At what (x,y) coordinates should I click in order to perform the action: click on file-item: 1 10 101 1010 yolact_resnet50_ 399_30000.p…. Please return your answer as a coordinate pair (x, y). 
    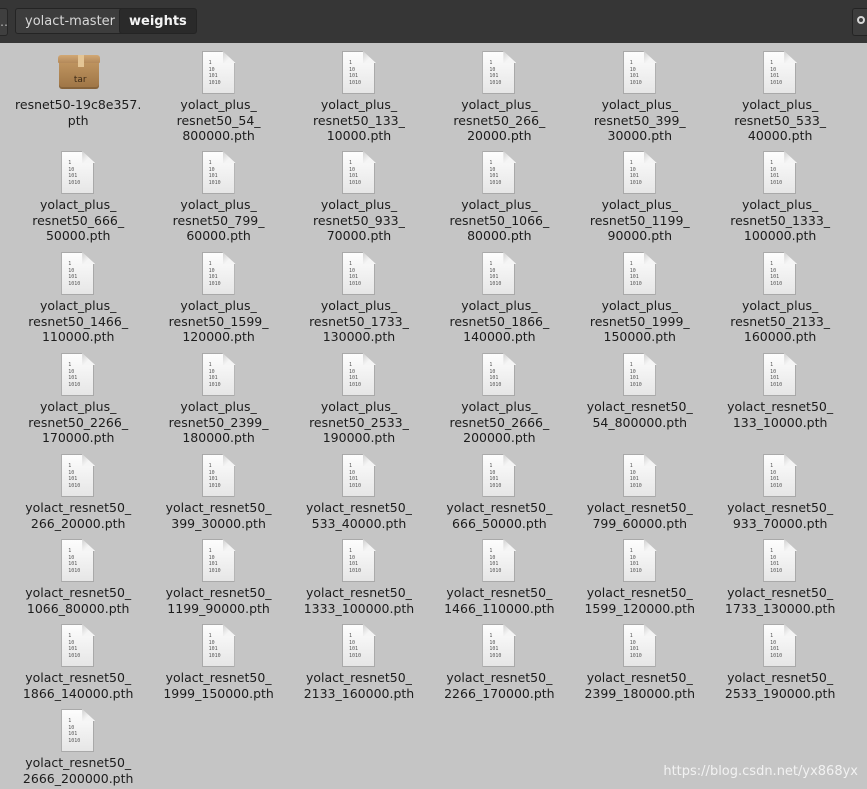
    Looking at the image, I should click on (218, 491).